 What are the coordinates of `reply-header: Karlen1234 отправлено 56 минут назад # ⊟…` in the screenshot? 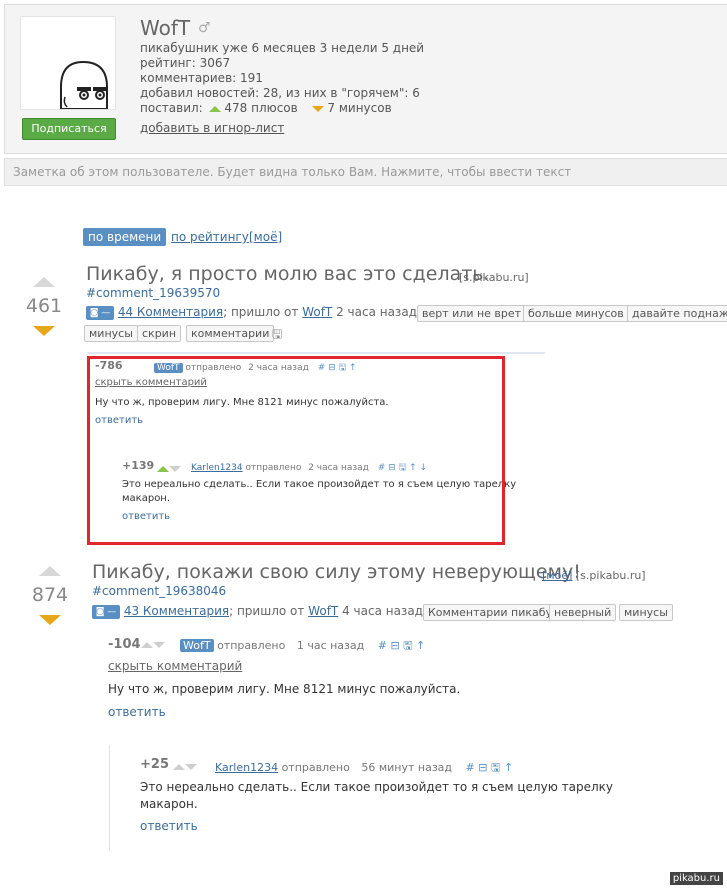 It's located at (364, 767).